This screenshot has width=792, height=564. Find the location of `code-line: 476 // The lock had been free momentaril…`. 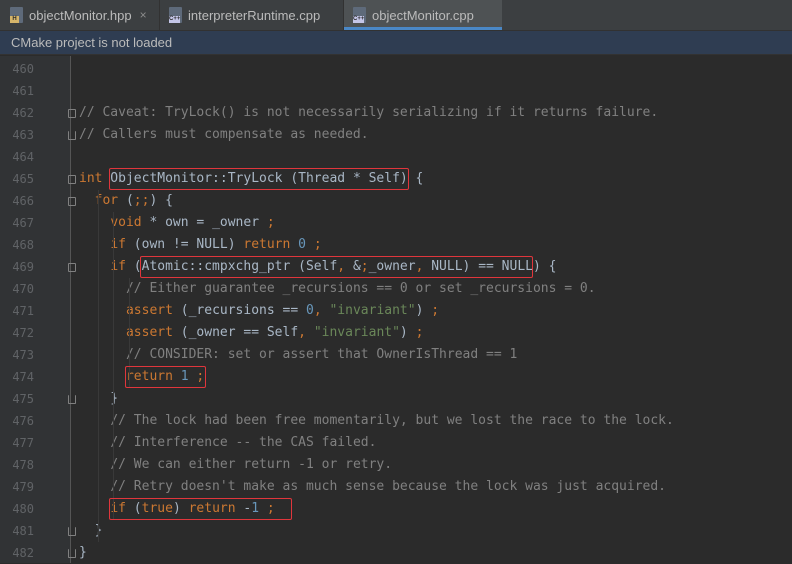

code-line: 476 // The lock had been free momentaril… is located at coordinates (396, 421).